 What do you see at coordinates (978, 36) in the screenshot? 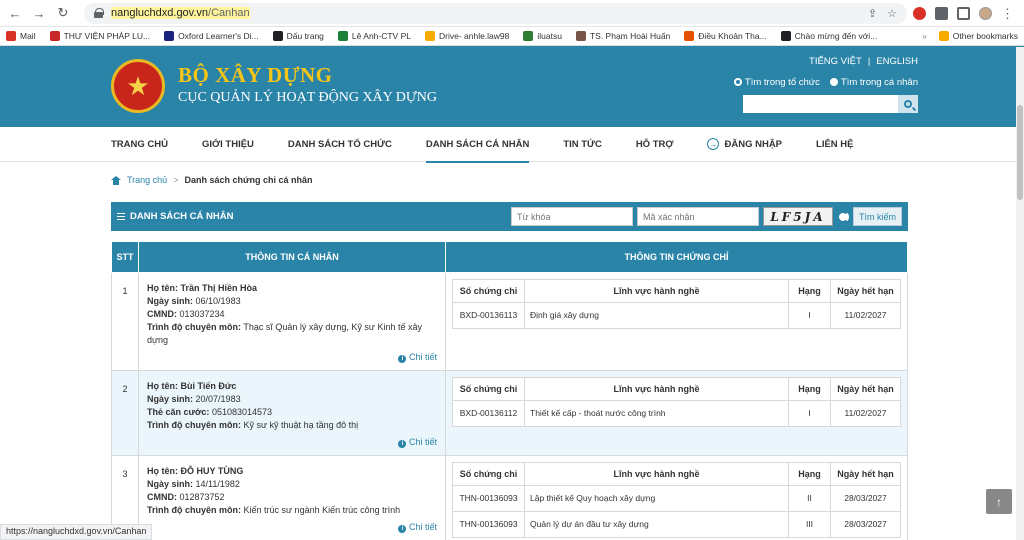
I see `other-bookmarks: Other bookmarks` at bounding box center [978, 36].